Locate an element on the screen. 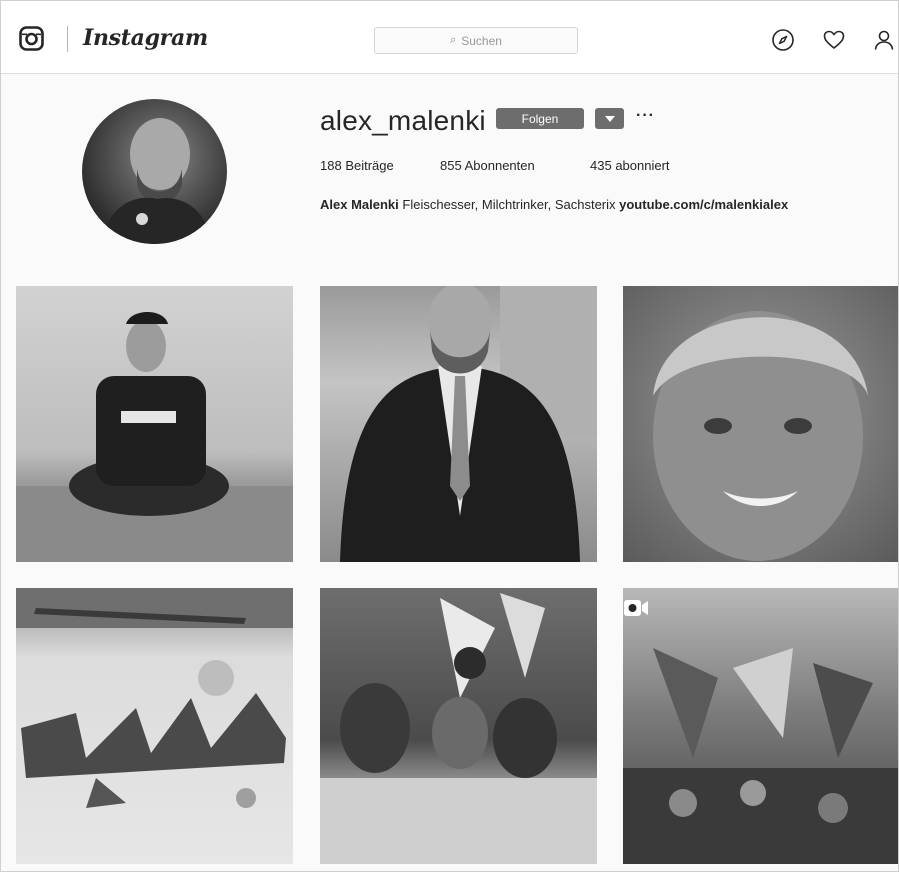 The width and height of the screenshot is (899, 872). video-camera-icon is located at coordinates (636, 608).